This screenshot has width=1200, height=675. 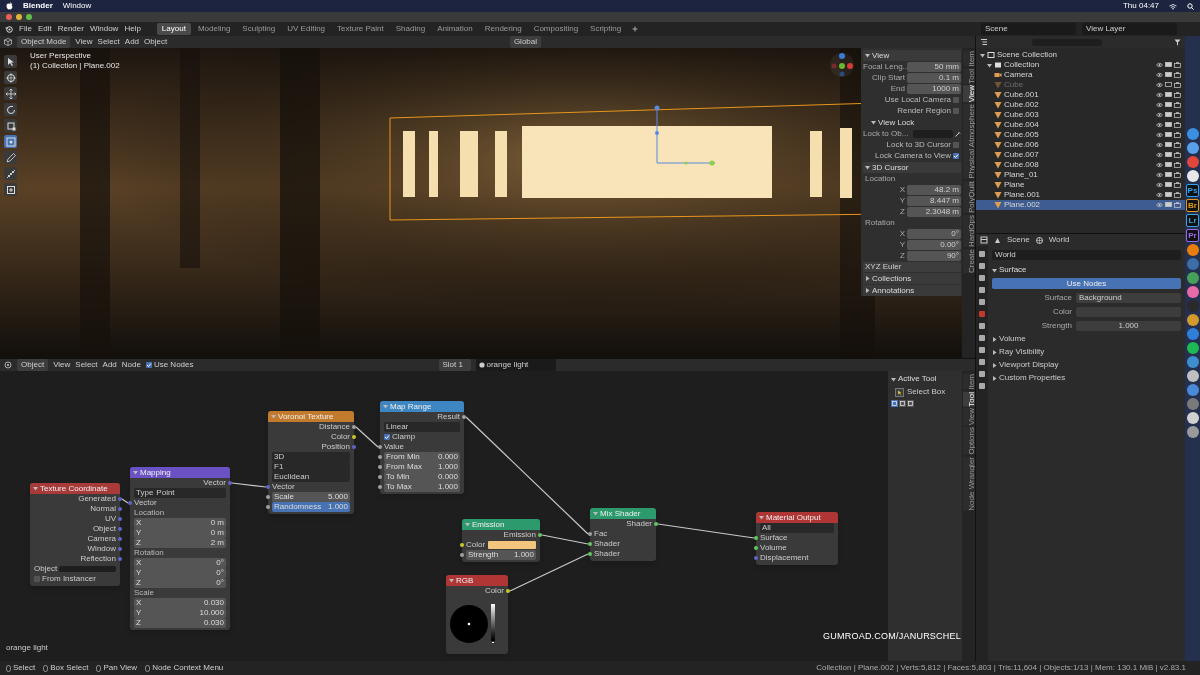 What do you see at coordinates (454, 365) in the screenshot?
I see `slot-dropdown: Slot 1` at bounding box center [454, 365].